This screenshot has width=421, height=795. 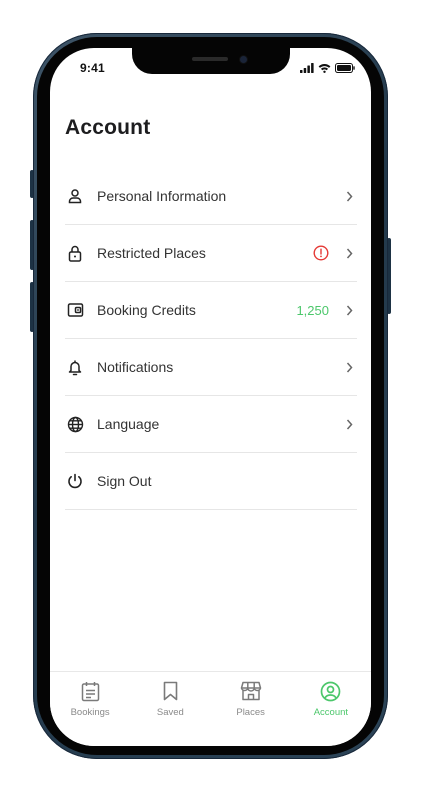 What do you see at coordinates (108, 127) in the screenshot?
I see `page-title: Account` at bounding box center [108, 127].